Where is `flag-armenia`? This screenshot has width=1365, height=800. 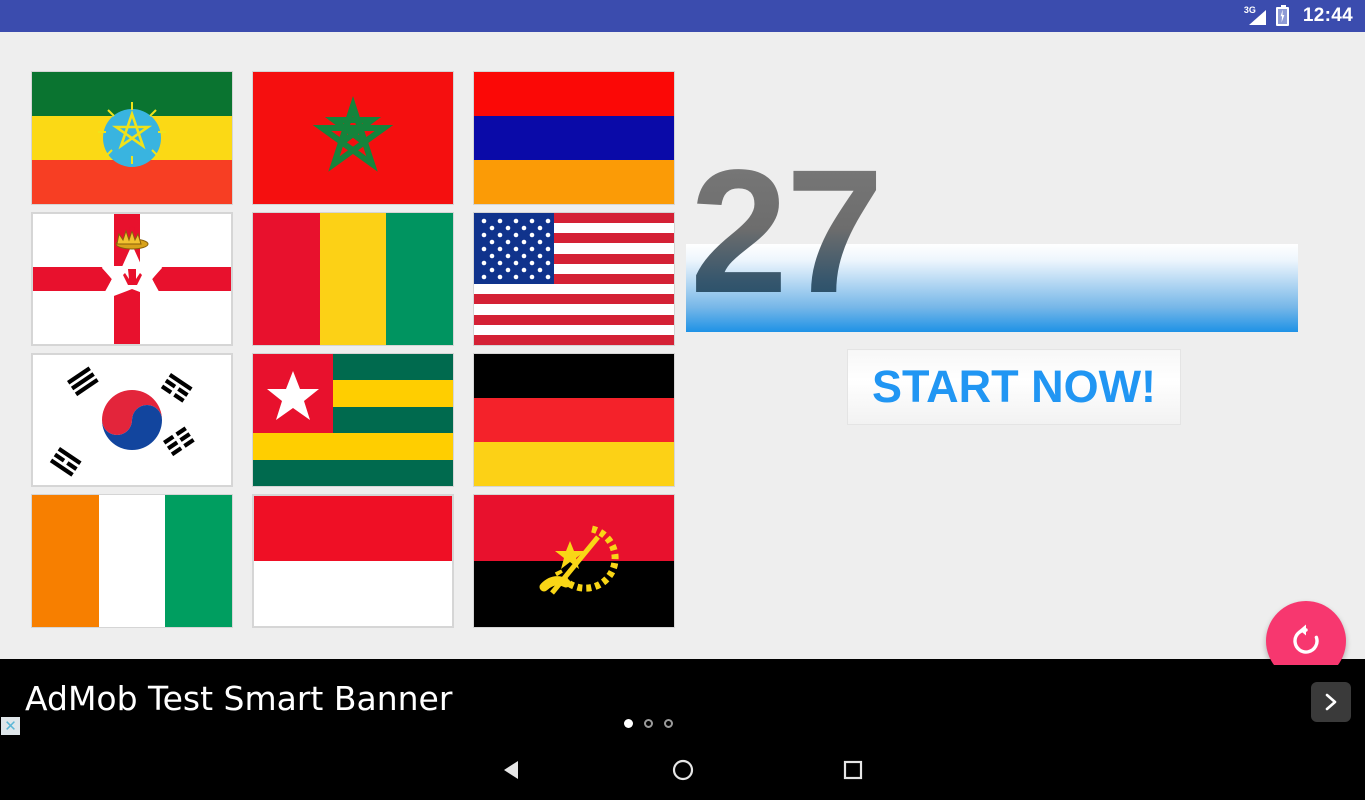
flag-armenia is located at coordinates (574, 138).